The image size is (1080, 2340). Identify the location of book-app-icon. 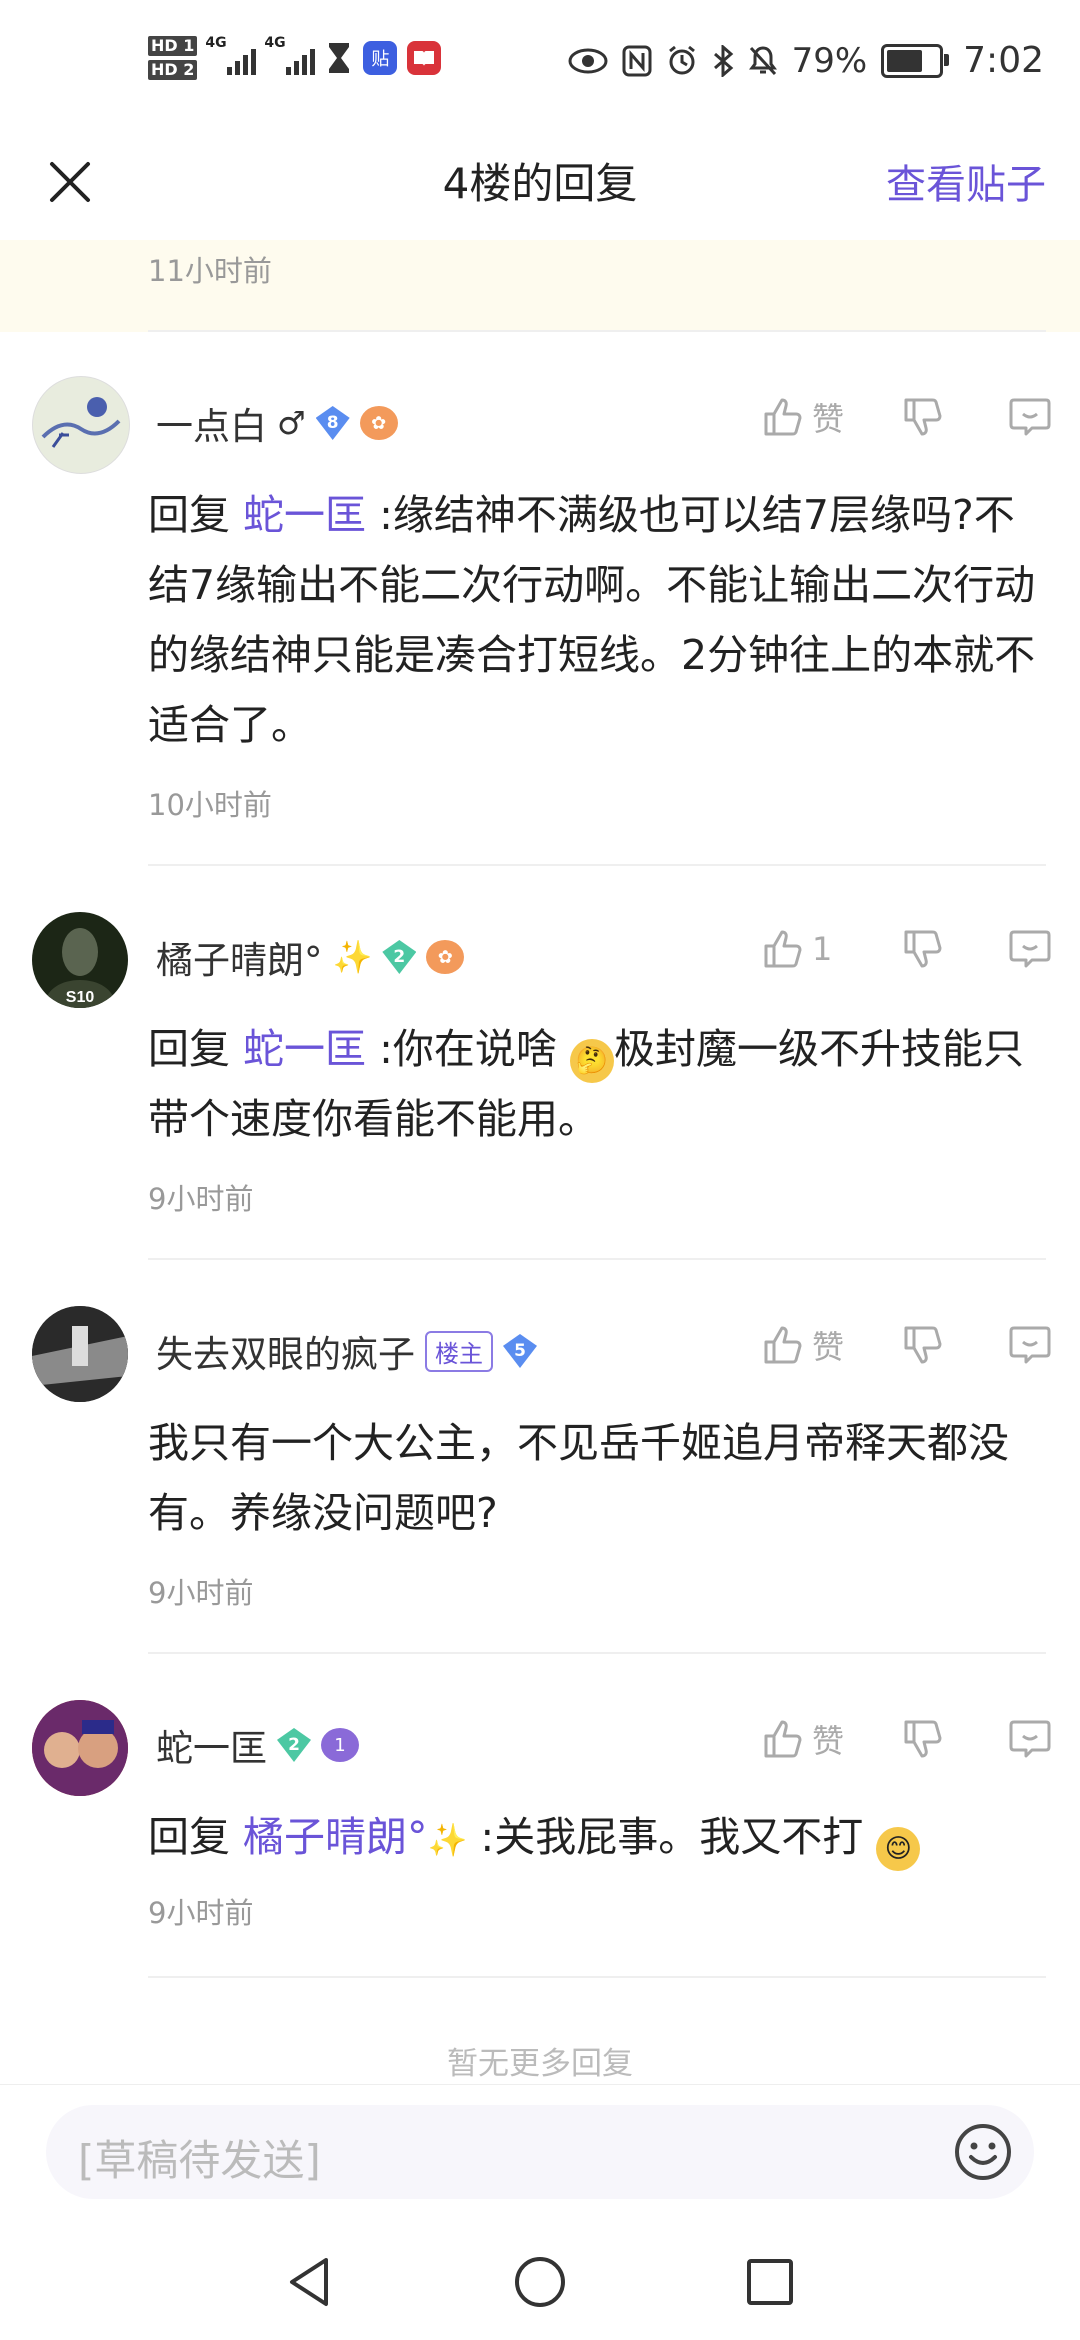
(424, 58).